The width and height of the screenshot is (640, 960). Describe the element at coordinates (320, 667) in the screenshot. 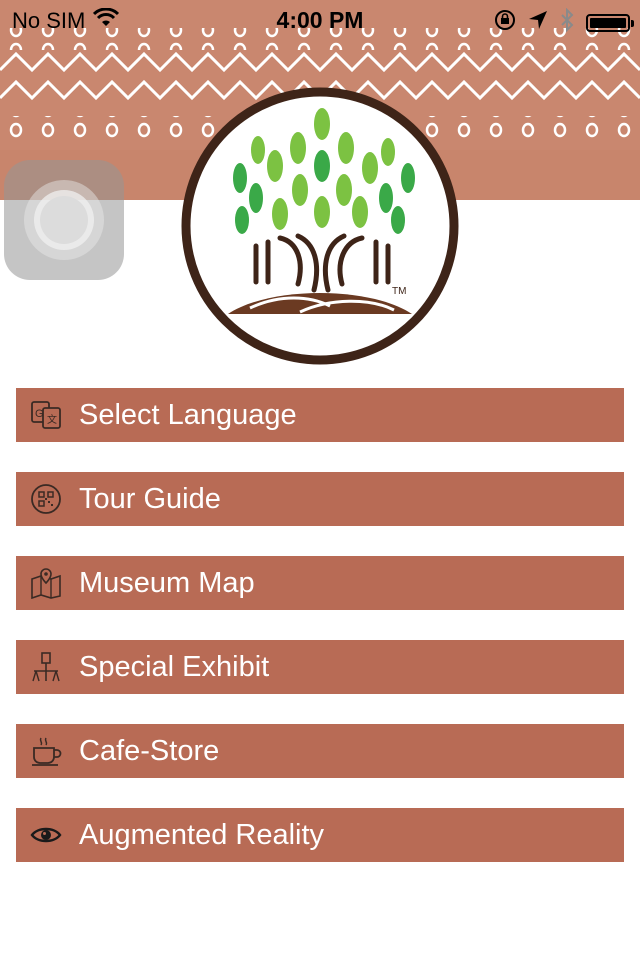

I see `menu-item-special-exhibit: Special Exhibit` at that location.